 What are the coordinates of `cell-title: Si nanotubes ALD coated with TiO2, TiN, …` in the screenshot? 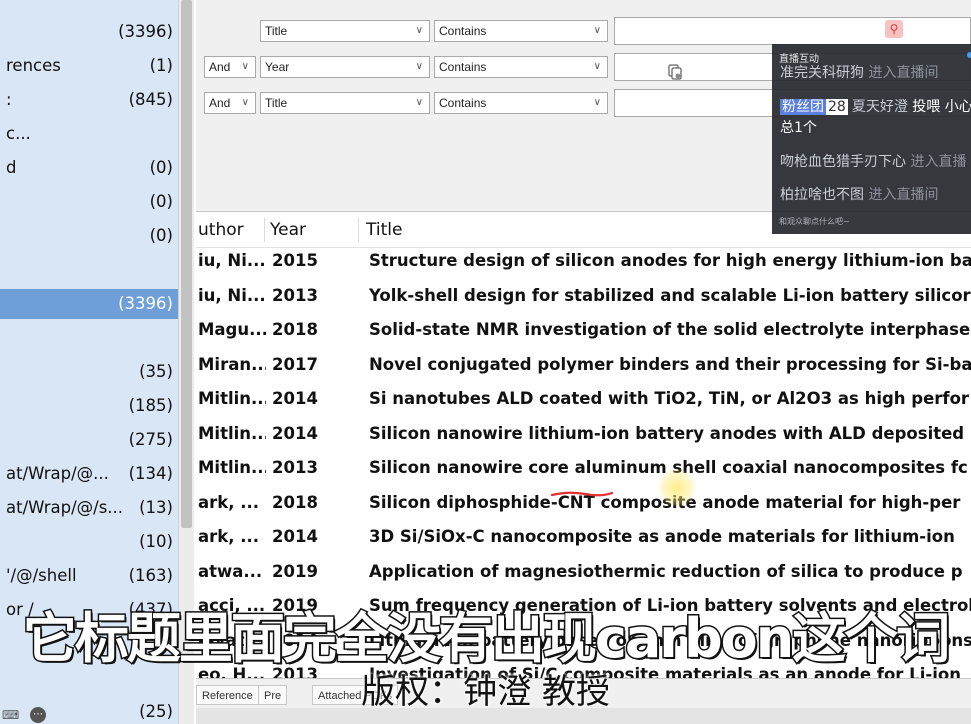 It's located at (669, 398).